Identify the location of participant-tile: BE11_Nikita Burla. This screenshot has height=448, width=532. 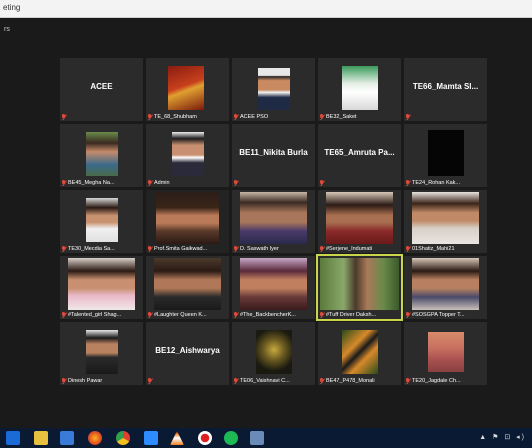
(273, 155).